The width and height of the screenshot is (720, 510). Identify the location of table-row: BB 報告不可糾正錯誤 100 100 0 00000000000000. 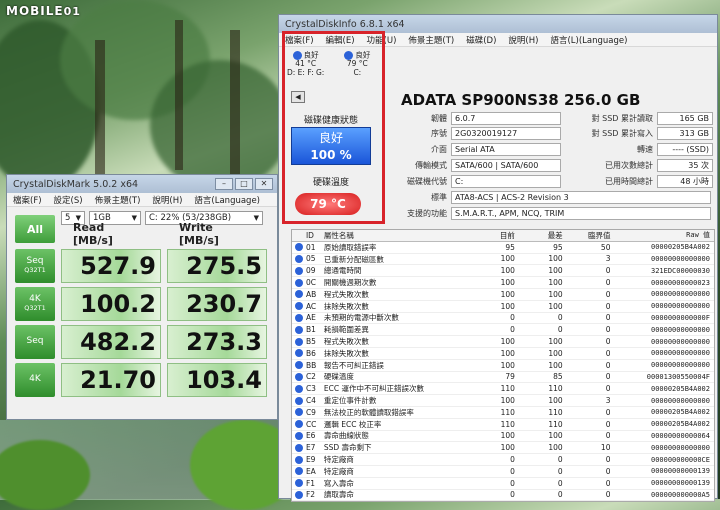
(503, 366).